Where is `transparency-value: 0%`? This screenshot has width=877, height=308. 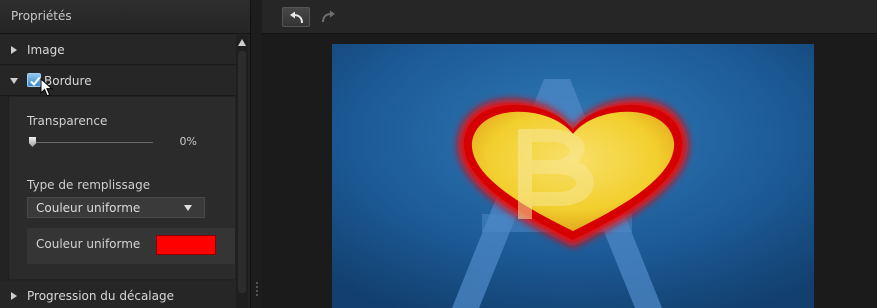 transparency-value: 0% is located at coordinates (188, 141).